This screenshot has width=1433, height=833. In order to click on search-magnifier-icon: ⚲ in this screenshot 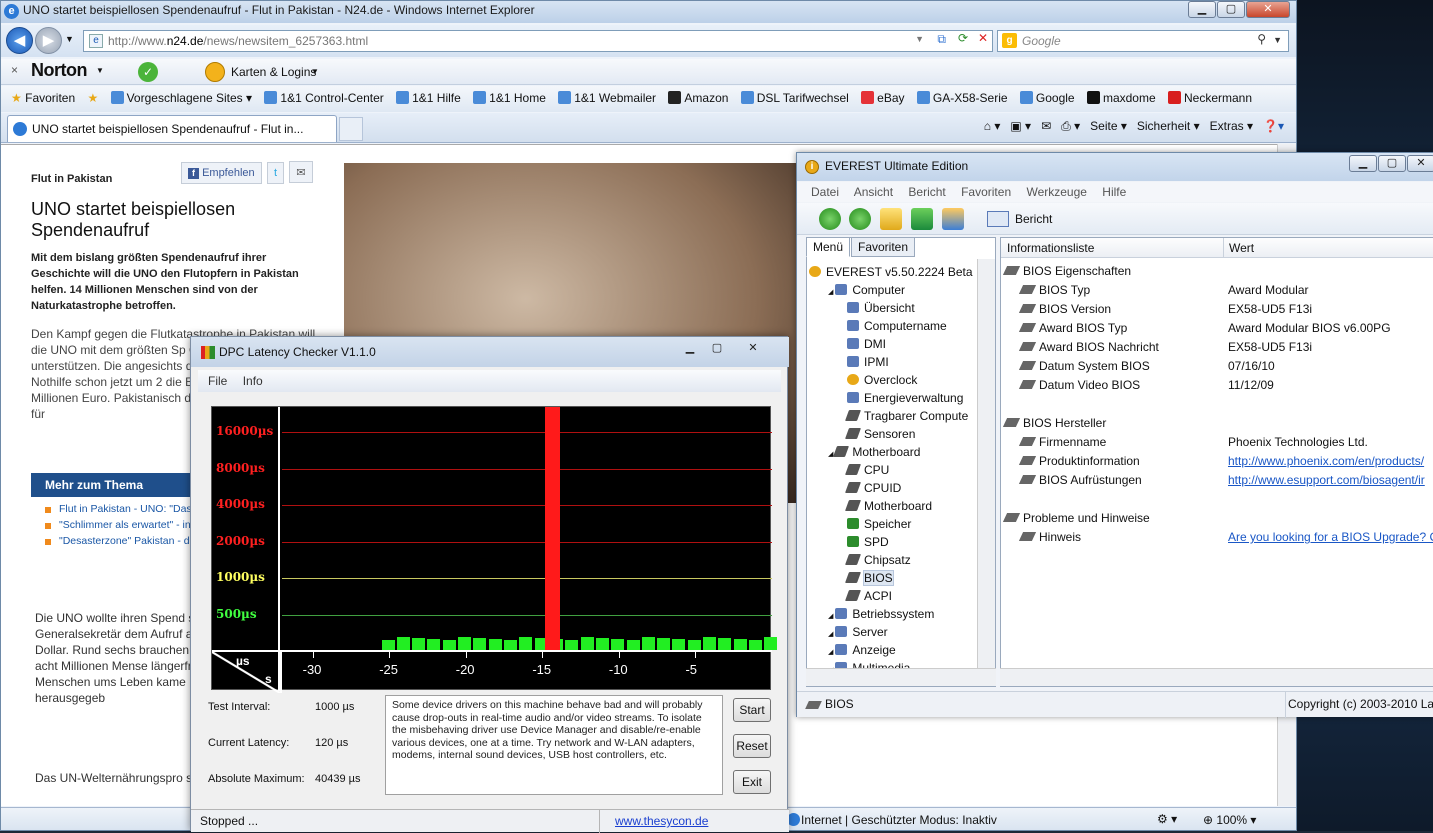, I will do `click(1261, 39)`.